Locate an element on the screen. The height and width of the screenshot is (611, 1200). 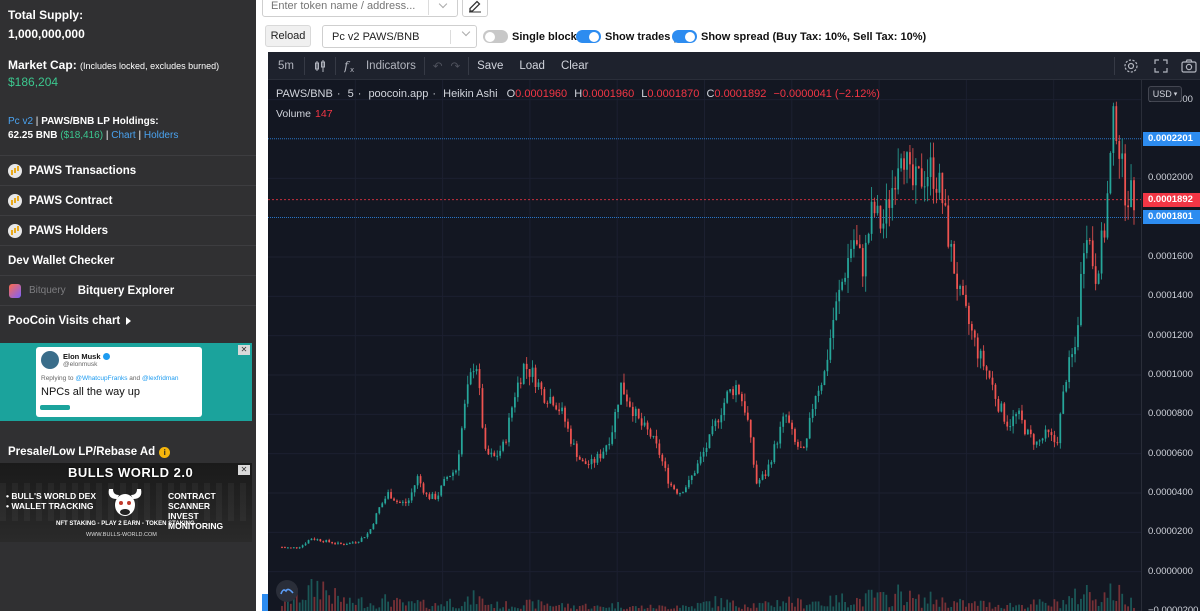
bulls-ad-left-features: • BULL'S WORLD DEX • WALLET TRACKING is located at coordinates (51, 501).